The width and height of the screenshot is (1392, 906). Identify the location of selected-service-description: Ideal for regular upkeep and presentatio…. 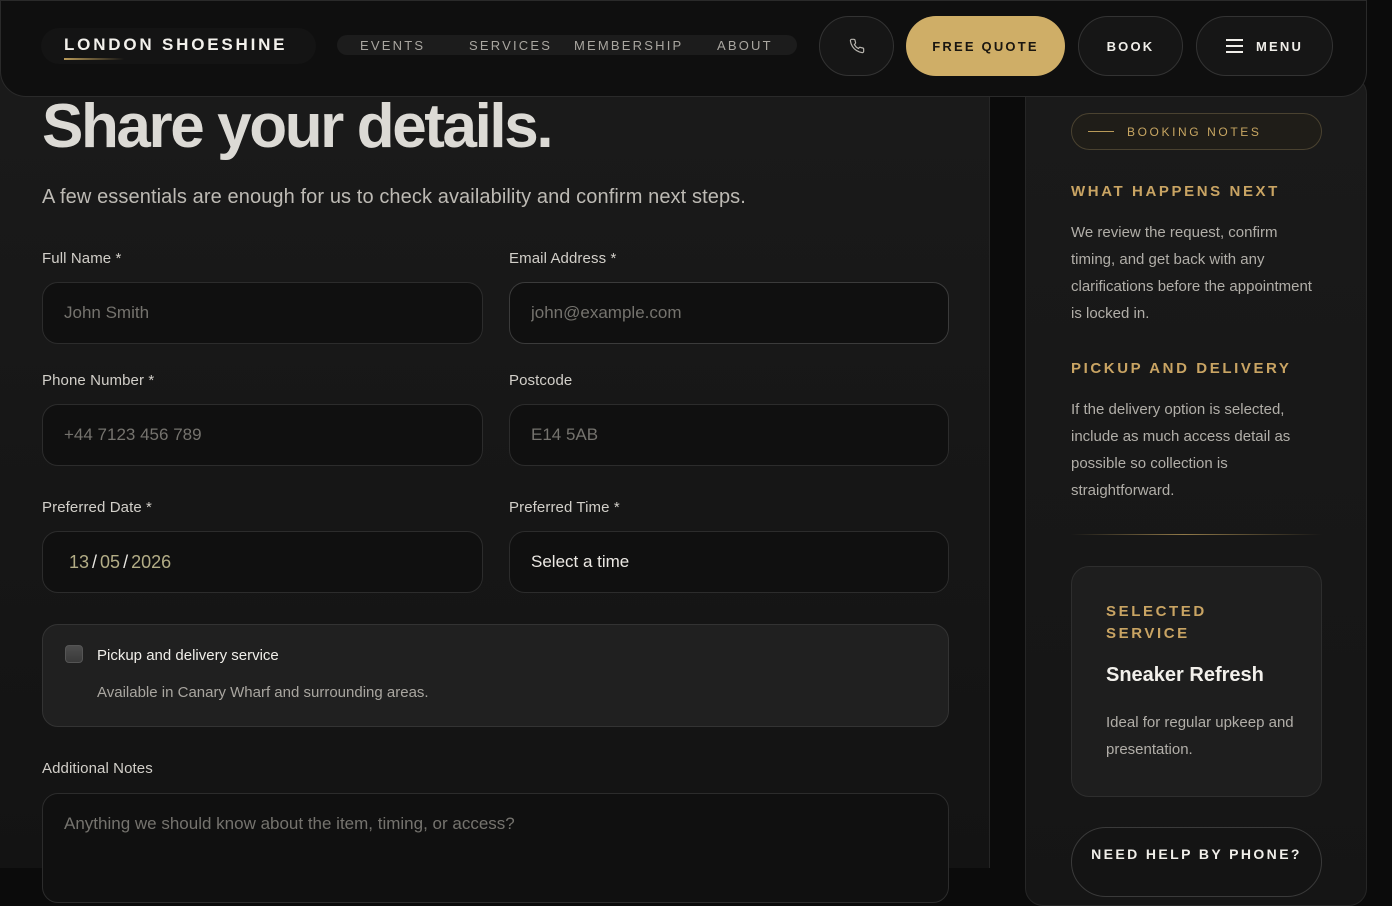
(1200, 736).